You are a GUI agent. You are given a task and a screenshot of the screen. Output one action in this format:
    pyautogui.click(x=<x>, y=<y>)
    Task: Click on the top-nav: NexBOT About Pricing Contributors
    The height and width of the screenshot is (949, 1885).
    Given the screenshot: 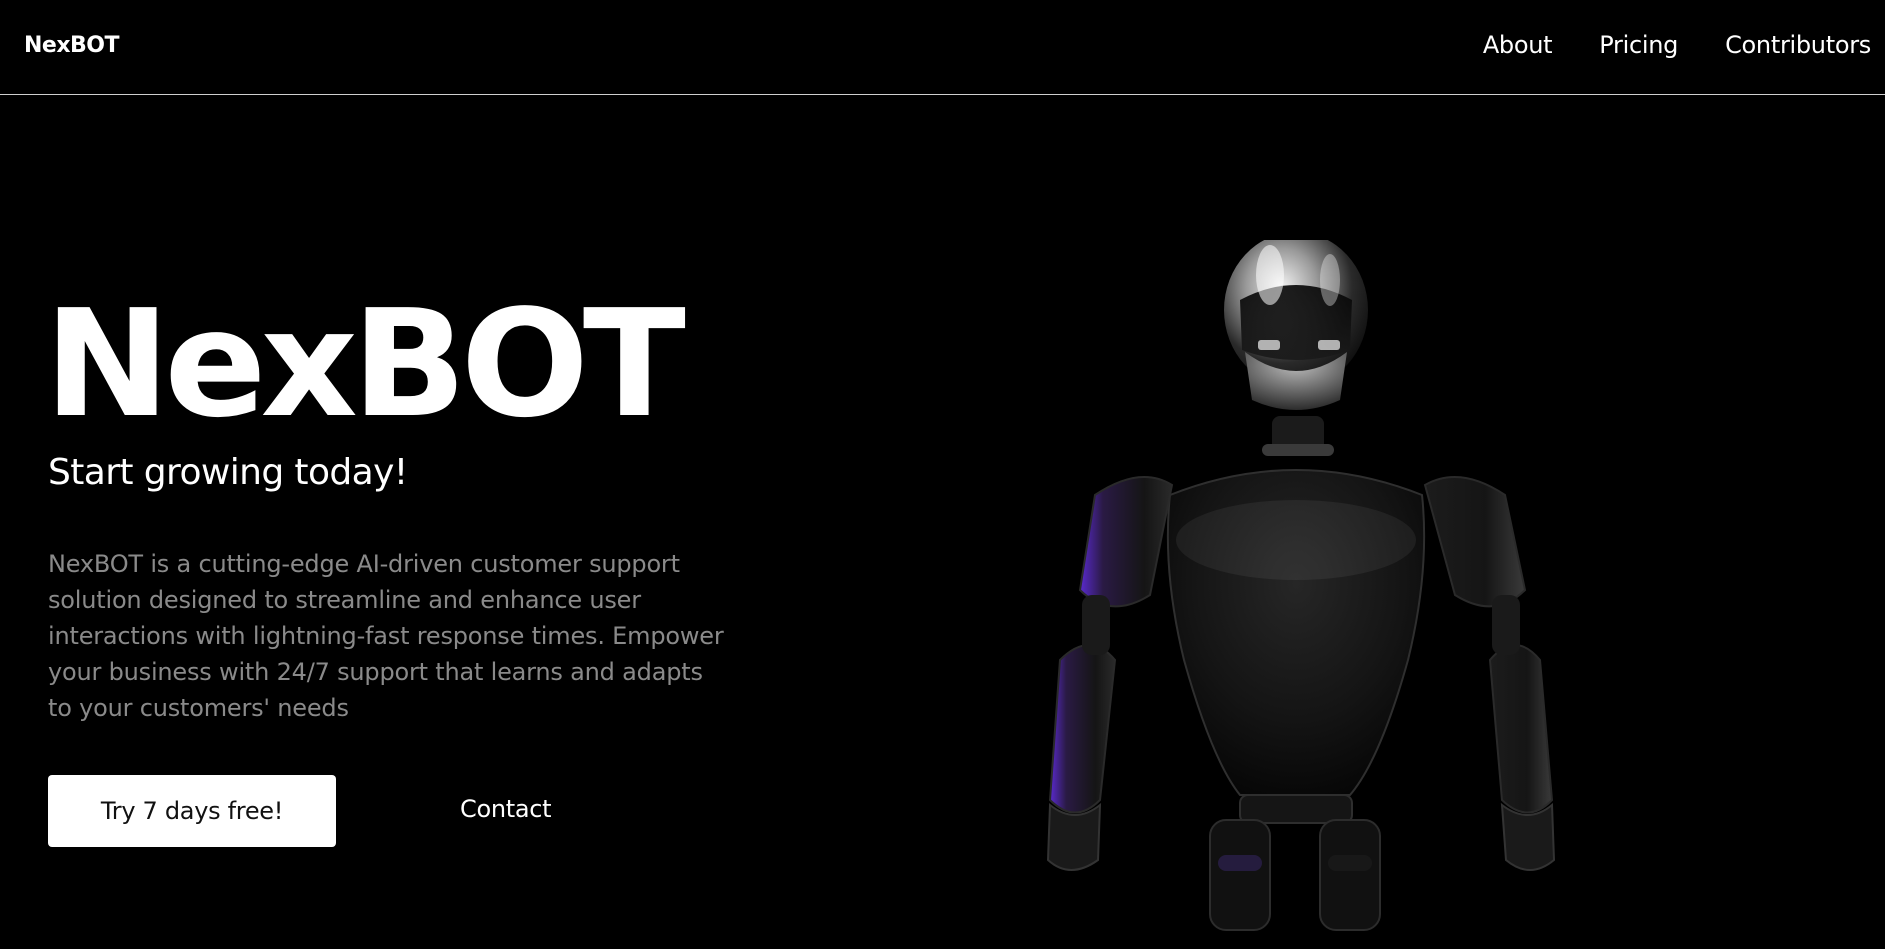 What is the action you would take?
    pyautogui.click(x=942, y=47)
    